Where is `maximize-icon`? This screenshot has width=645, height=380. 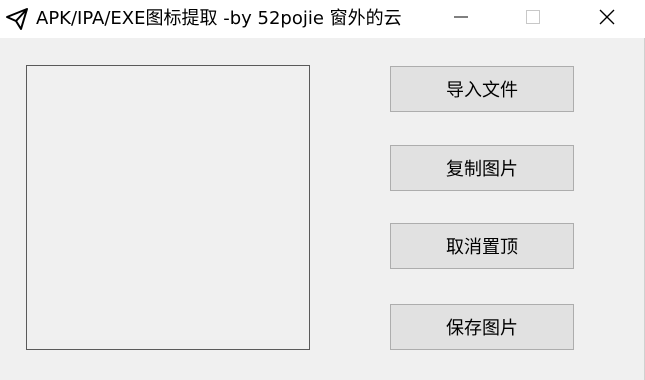
maximize-icon is located at coordinates (533, 19).